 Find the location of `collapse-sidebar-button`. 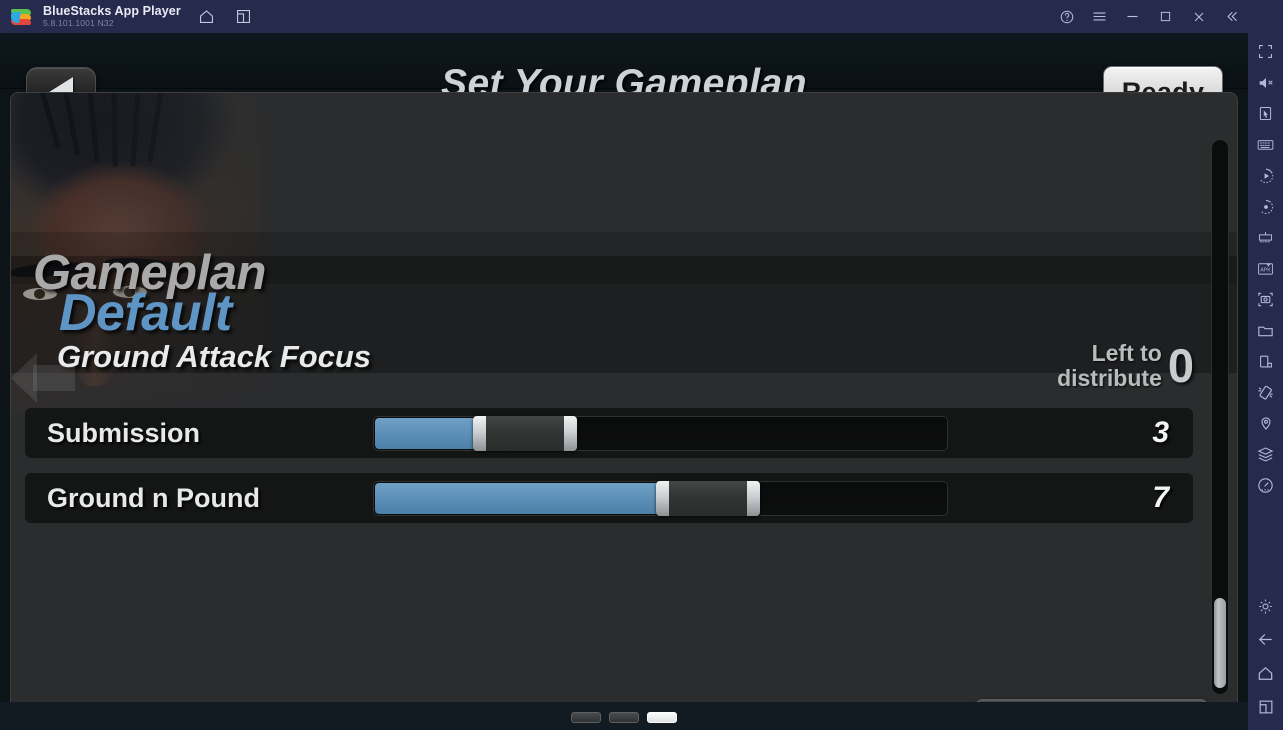

collapse-sidebar-button is located at coordinates (1231, 16).